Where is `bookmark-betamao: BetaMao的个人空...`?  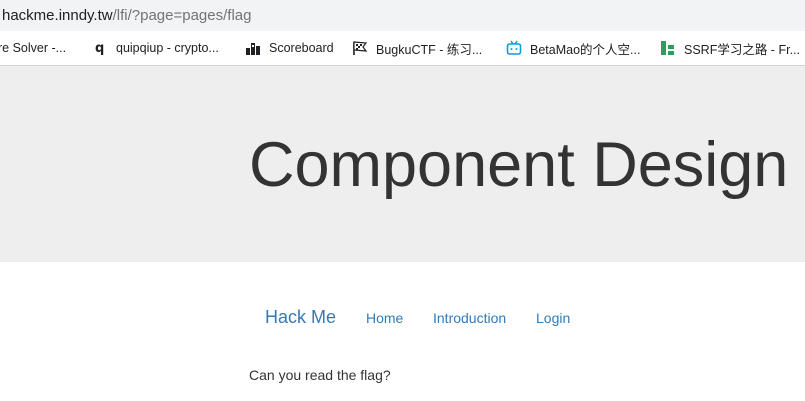 bookmark-betamao: BetaMao的个人空... is located at coordinates (573, 48).